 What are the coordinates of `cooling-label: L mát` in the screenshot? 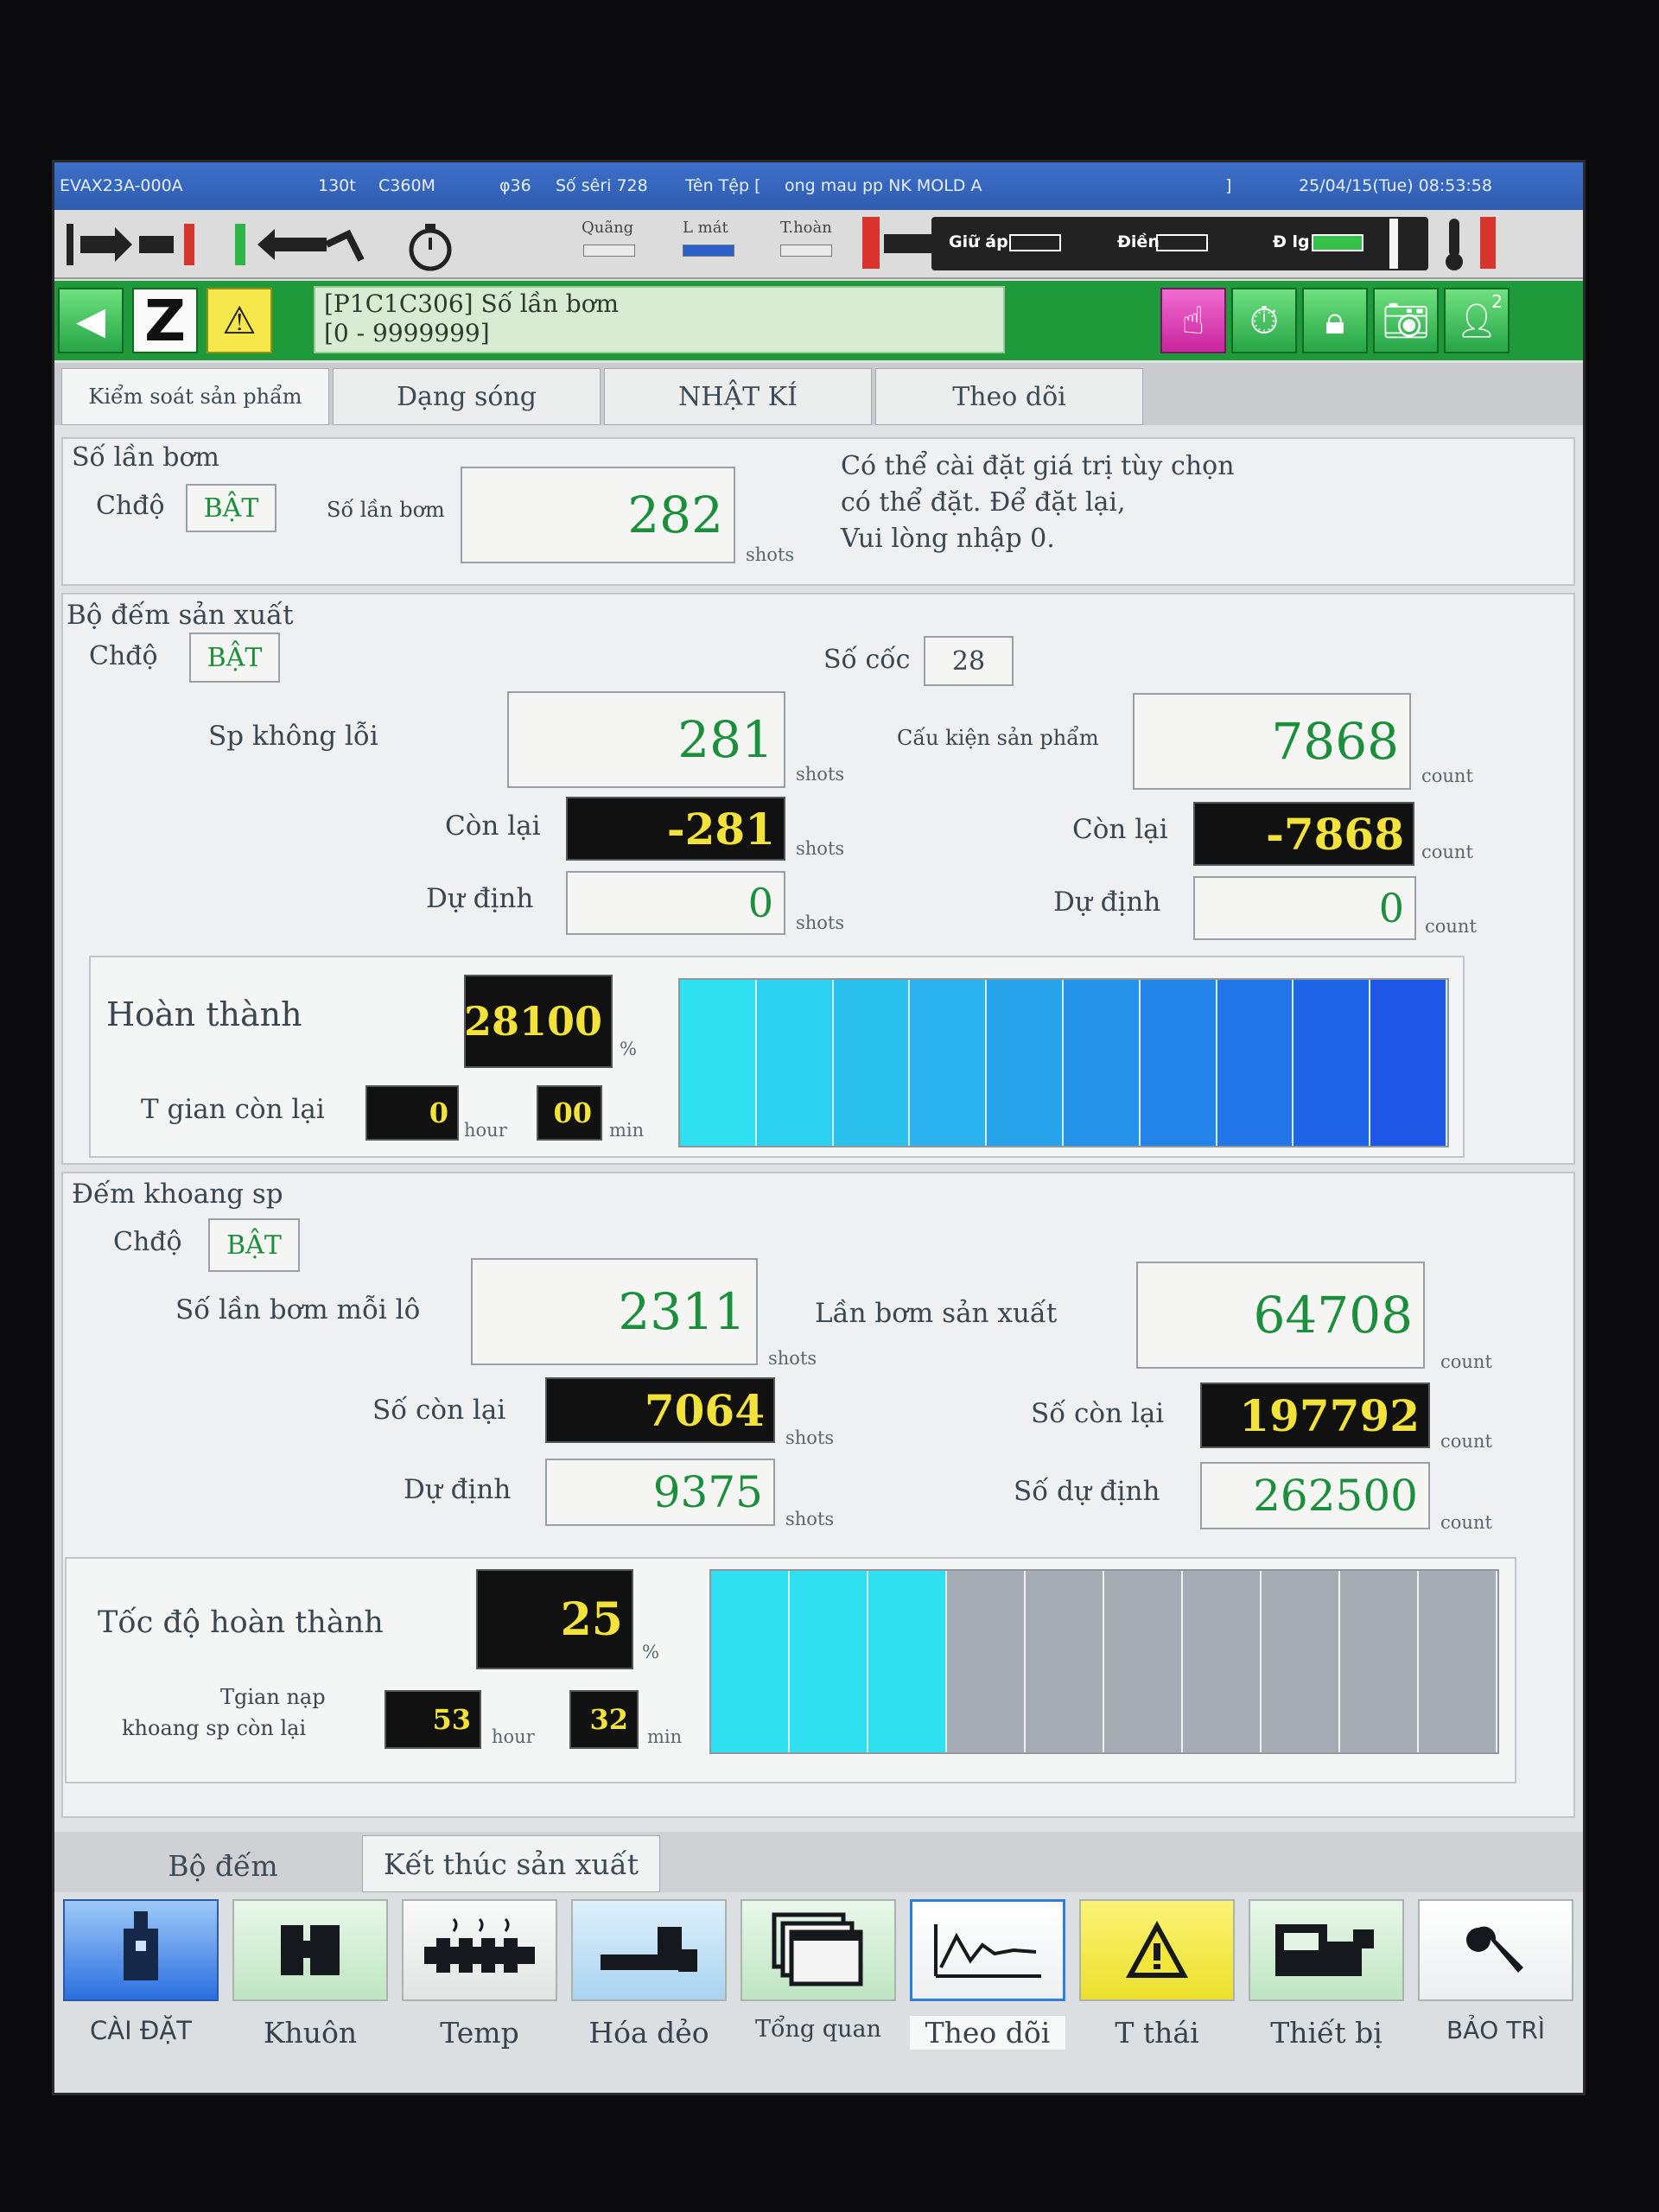 It's located at (705, 228).